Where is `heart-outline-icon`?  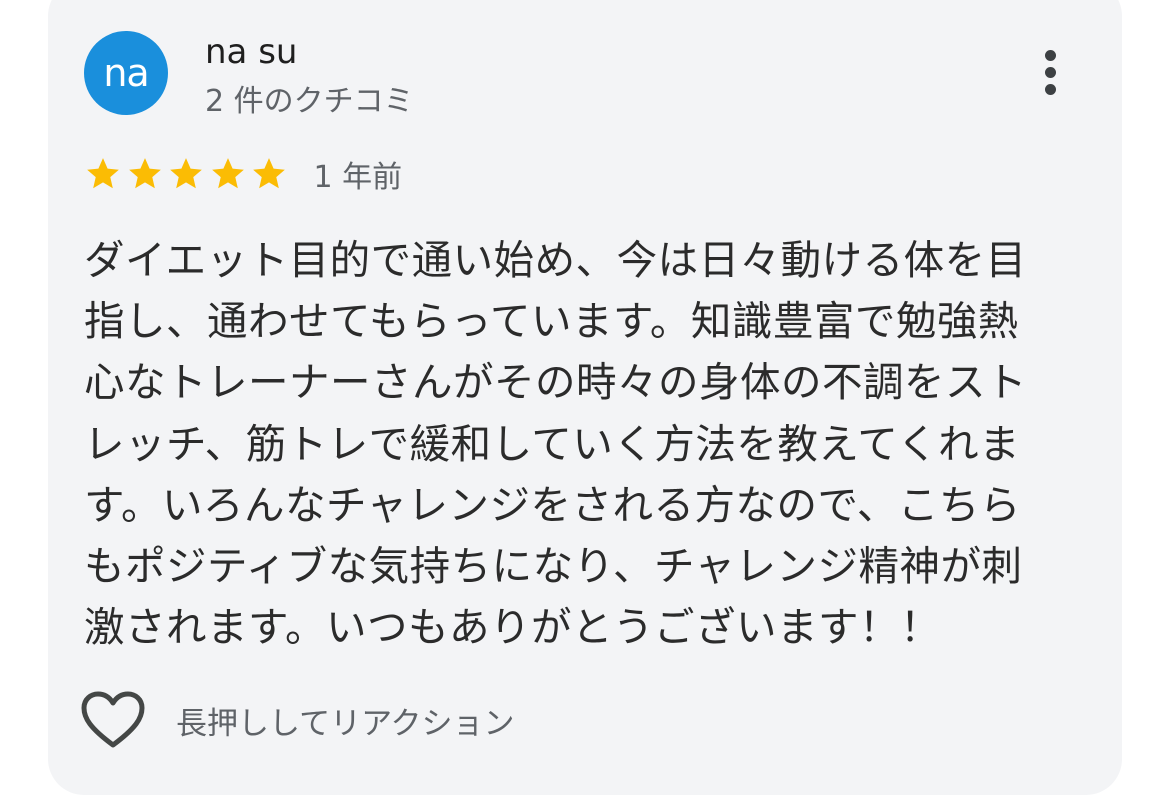
heart-outline-icon is located at coordinates (113, 719).